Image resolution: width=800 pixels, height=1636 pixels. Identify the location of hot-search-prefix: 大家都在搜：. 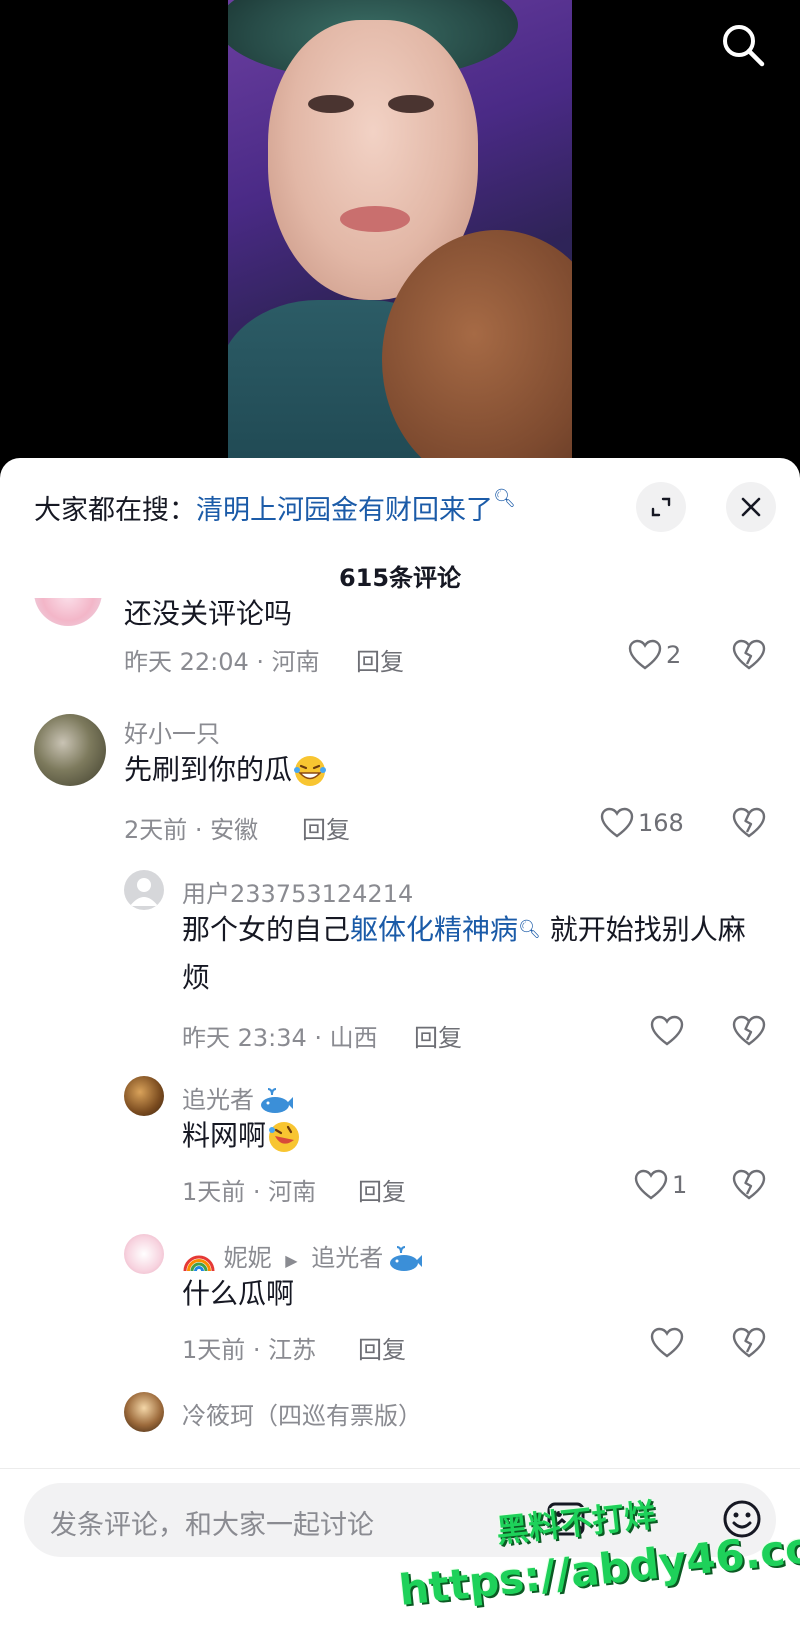
(115, 510).